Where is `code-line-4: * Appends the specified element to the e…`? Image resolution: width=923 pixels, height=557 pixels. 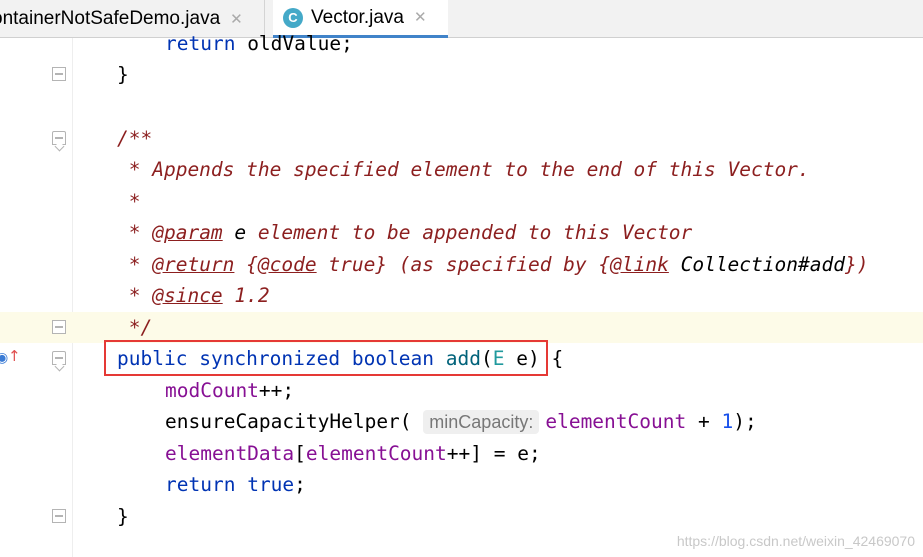 code-line-4: * Appends the specified element to the e… is located at coordinates (463, 169).